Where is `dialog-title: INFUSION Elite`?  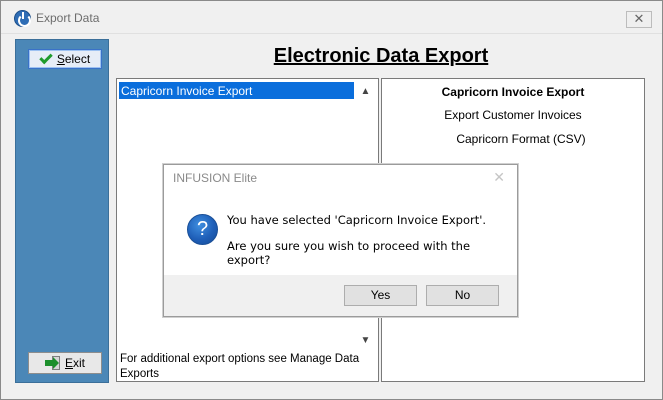 dialog-title: INFUSION Elite is located at coordinates (215, 178).